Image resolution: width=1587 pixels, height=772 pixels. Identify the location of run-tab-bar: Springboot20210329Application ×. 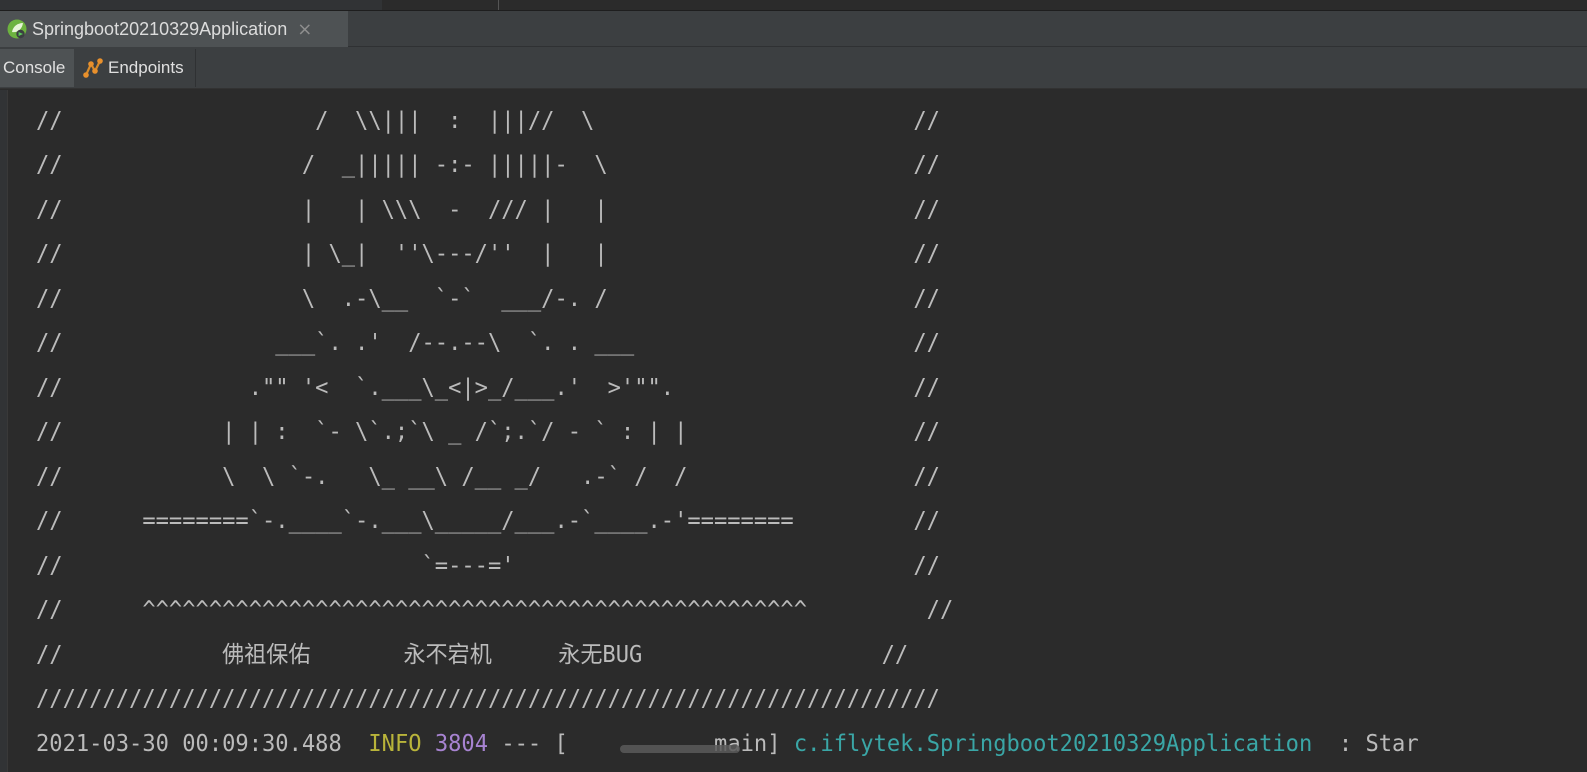
(793, 29).